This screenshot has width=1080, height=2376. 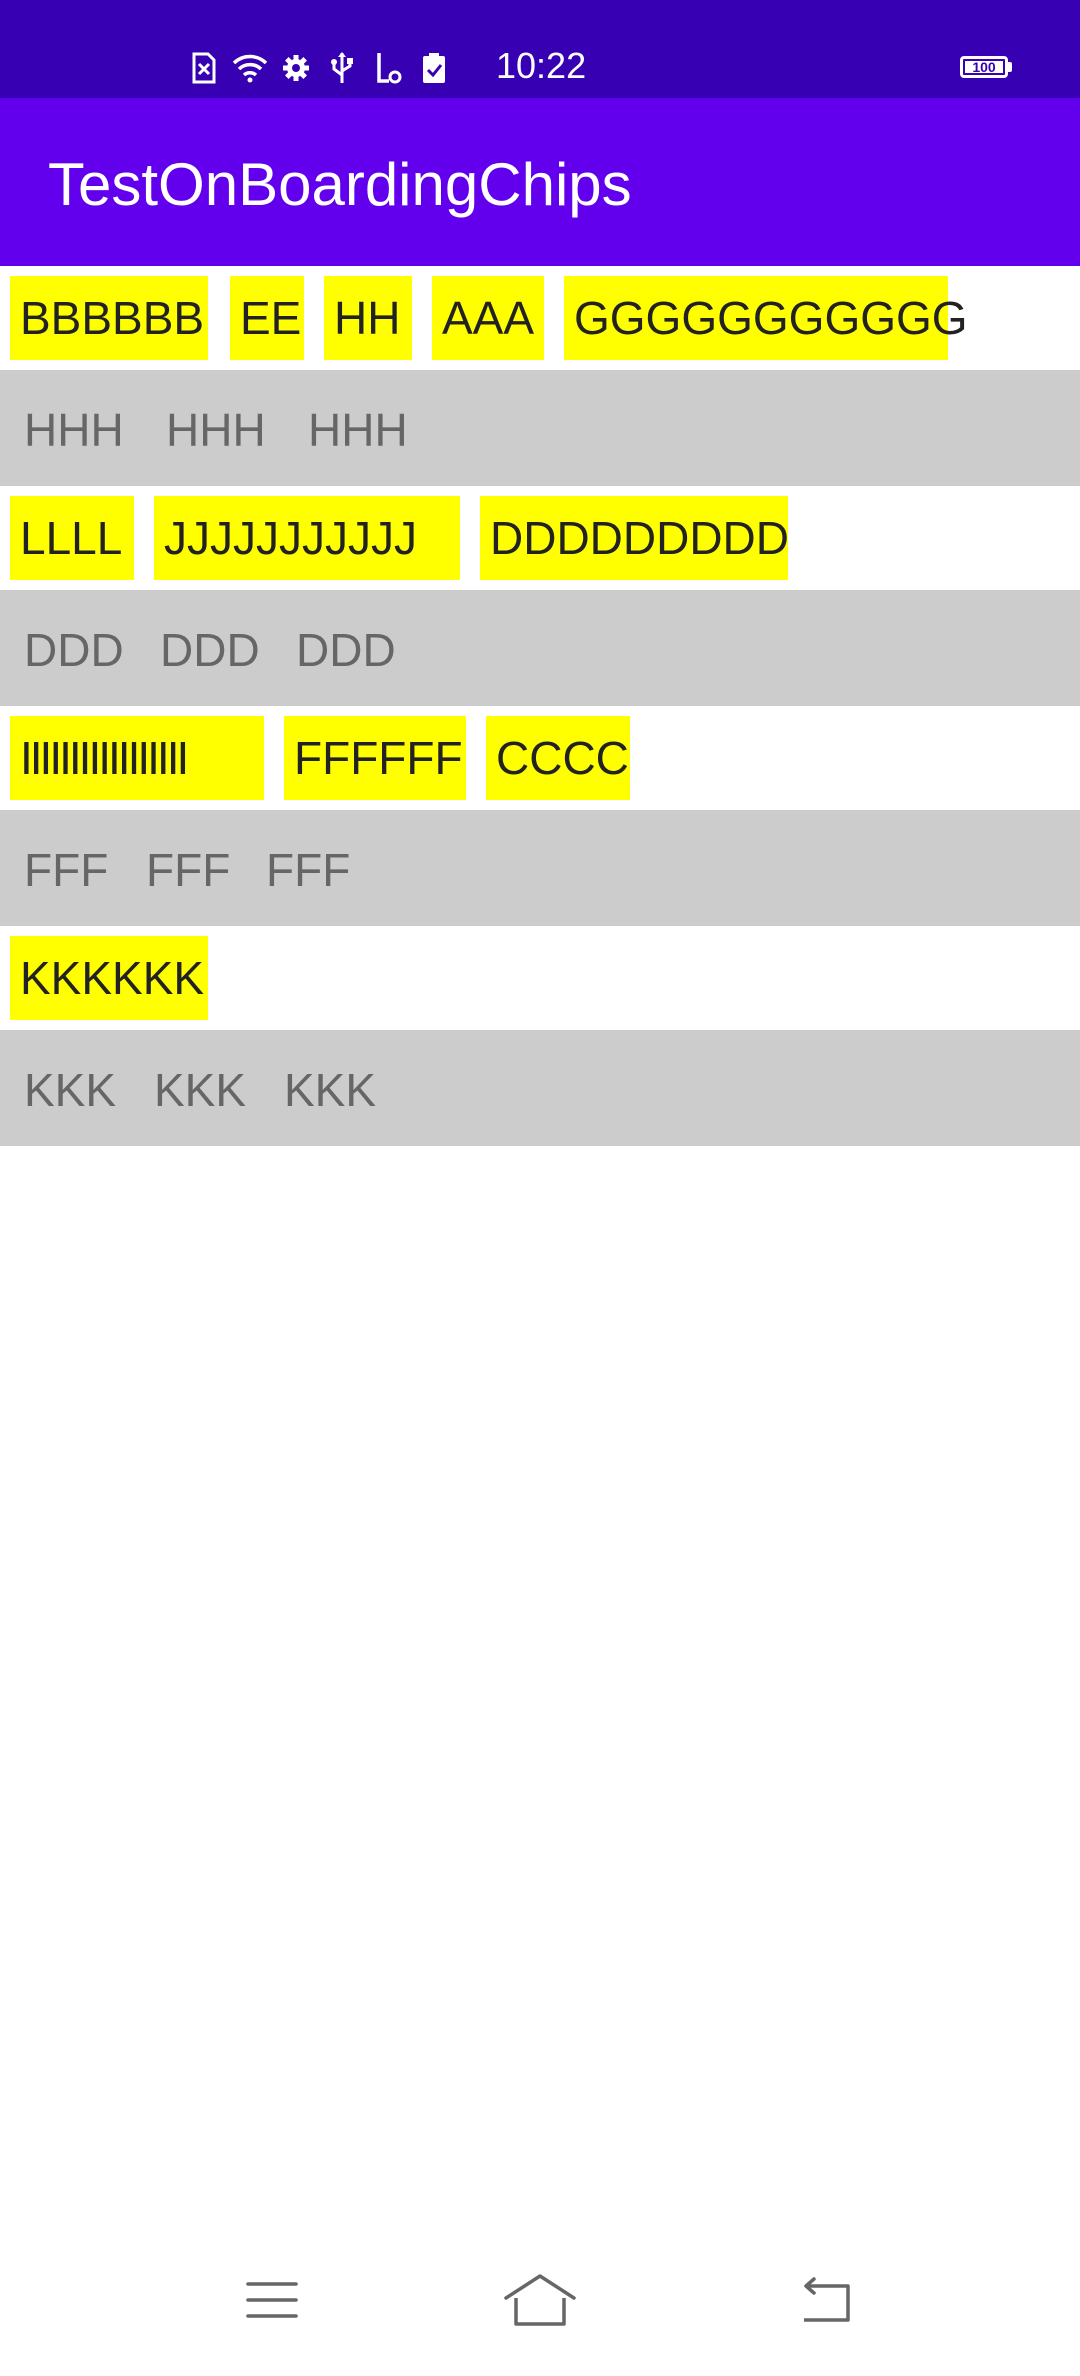 I want to click on chip: CCCC, so click(x=558, y=758).